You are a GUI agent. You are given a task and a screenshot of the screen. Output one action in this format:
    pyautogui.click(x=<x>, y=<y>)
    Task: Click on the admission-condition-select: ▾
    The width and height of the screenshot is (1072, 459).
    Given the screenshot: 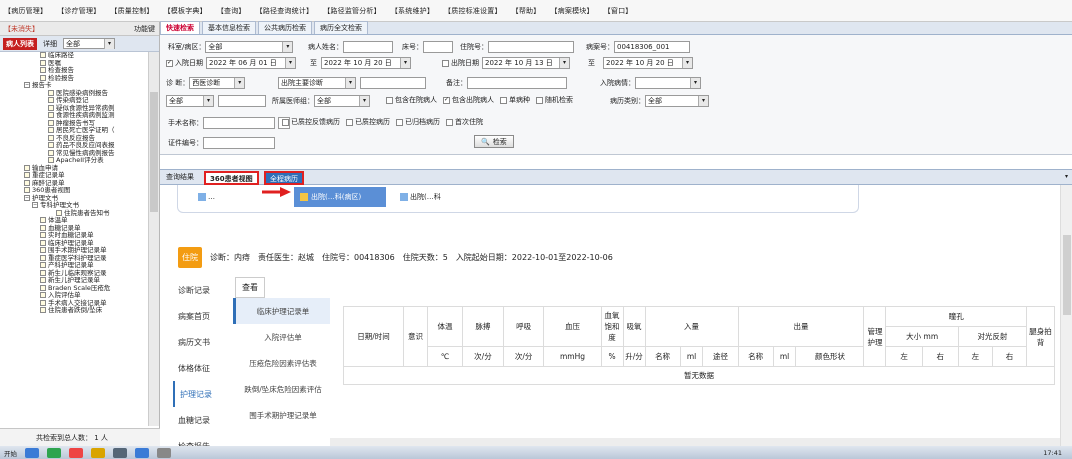 What is the action you would take?
    pyautogui.click(x=668, y=83)
    